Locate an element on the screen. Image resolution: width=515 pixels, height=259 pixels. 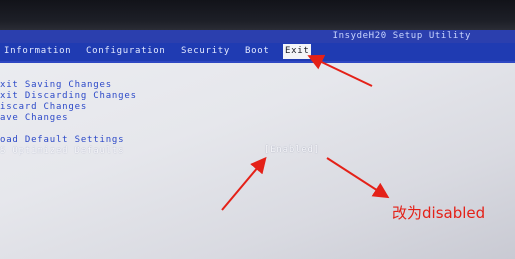
annotation-note: 改为disabled is located at coordinates (439, 213).